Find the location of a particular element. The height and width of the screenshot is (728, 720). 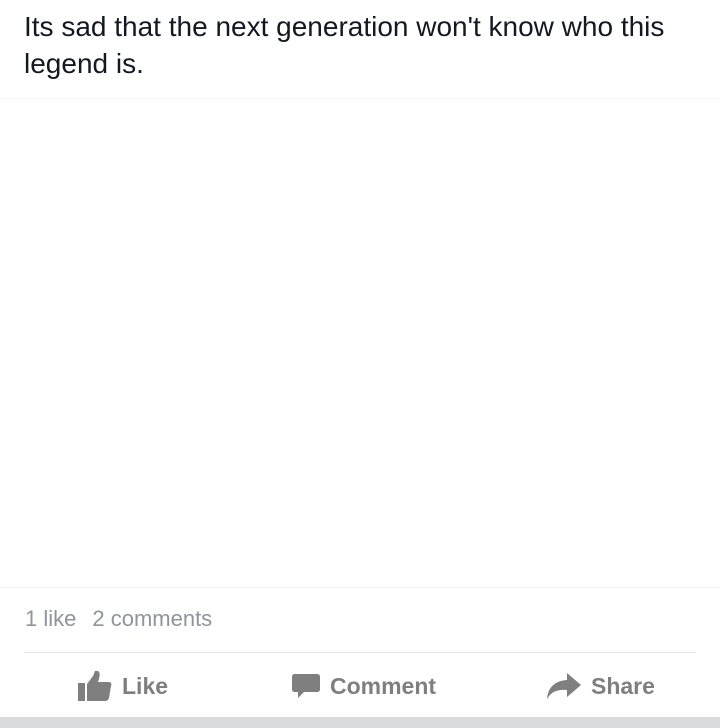

like-button: Like is located at coordinates (123, 686).